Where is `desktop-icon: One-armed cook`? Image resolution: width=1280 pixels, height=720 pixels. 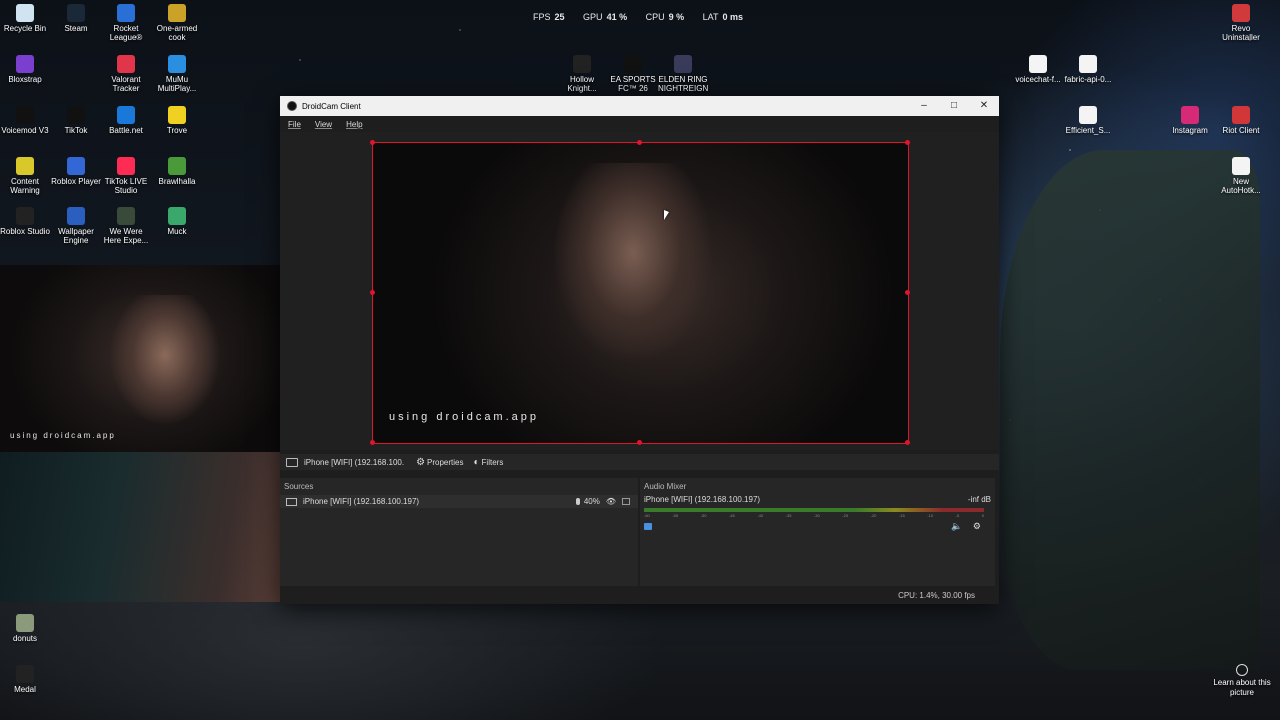 desktop-icon: One-armed cook is located at coordinates (177, 23).